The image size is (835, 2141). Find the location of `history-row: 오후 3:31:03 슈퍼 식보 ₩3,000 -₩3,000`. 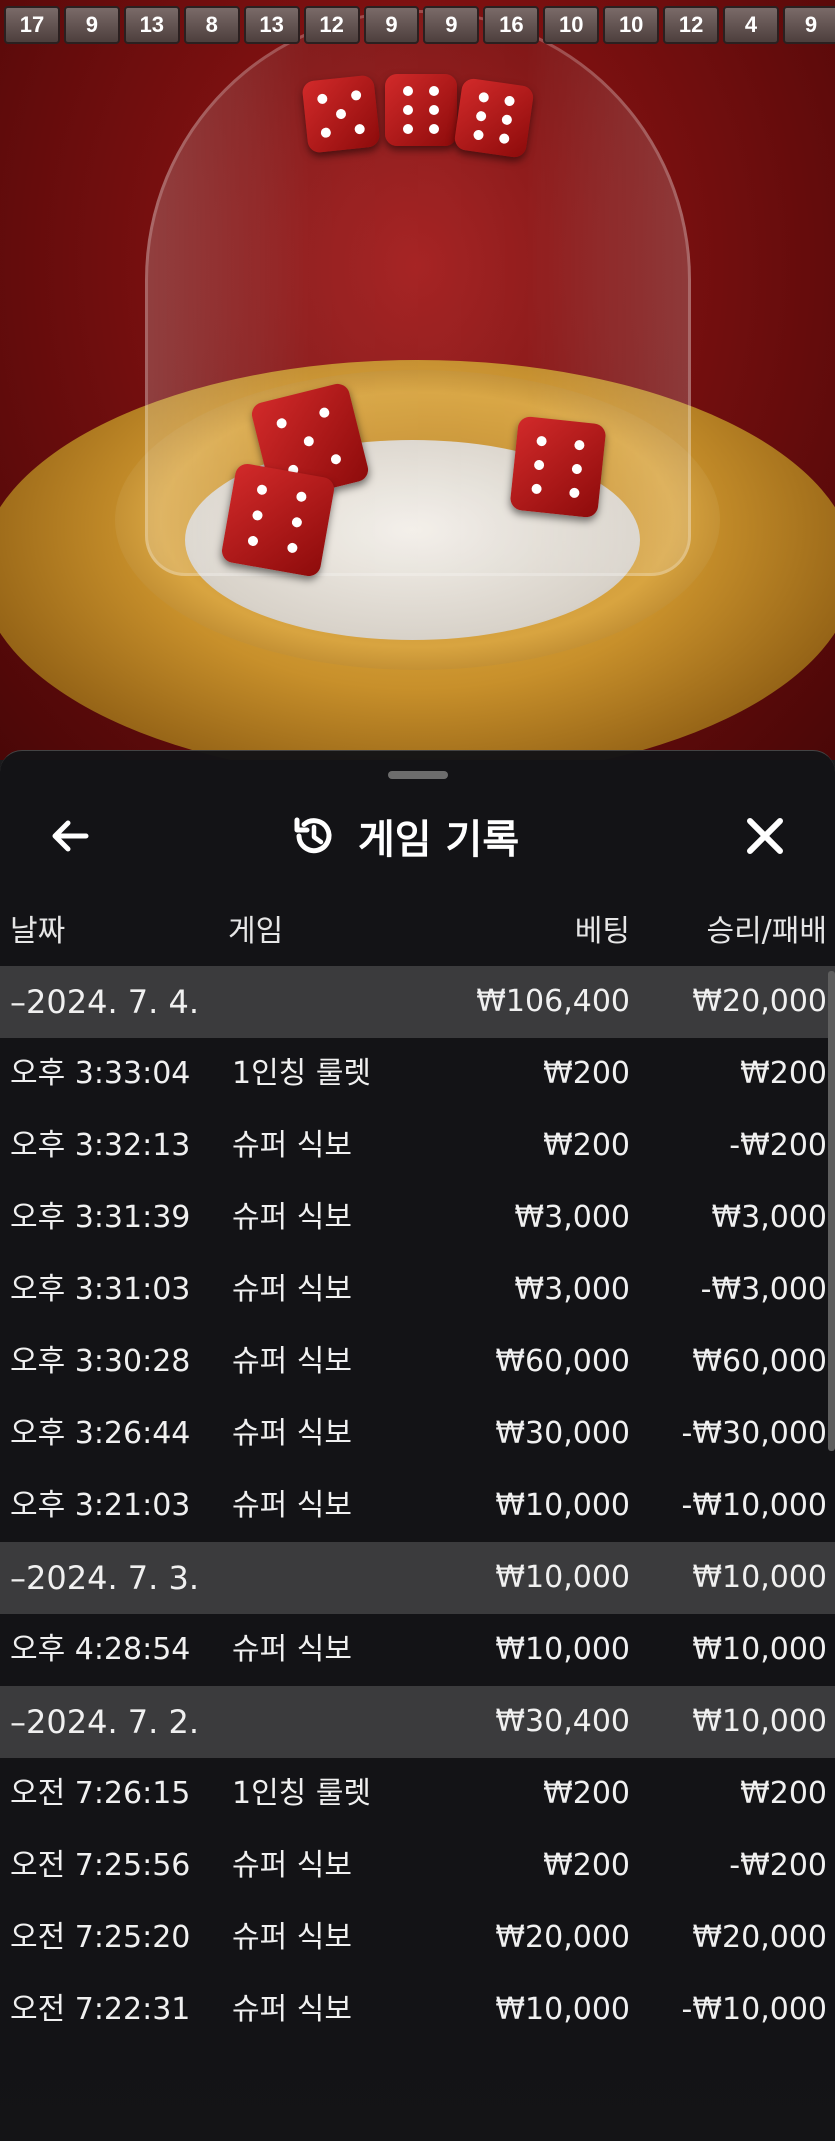

history-row: 오후 3:31:03 슈퍼 식보 ₩3,000 -₩3,000 is located at coordinates (417, 1290).